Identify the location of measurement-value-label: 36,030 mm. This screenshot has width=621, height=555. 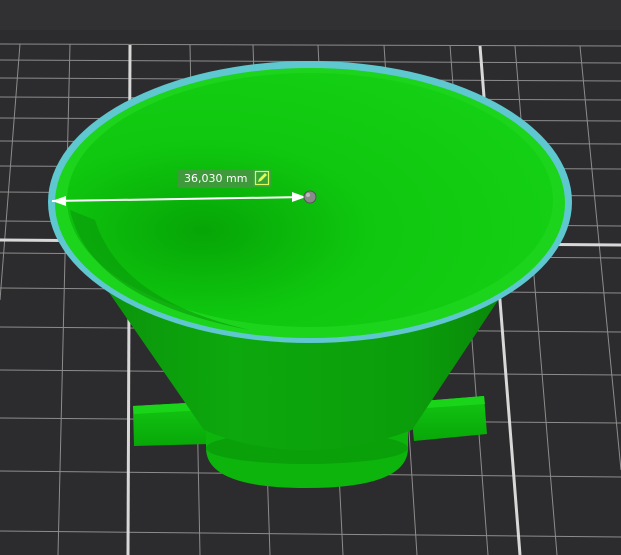
(216, 179).